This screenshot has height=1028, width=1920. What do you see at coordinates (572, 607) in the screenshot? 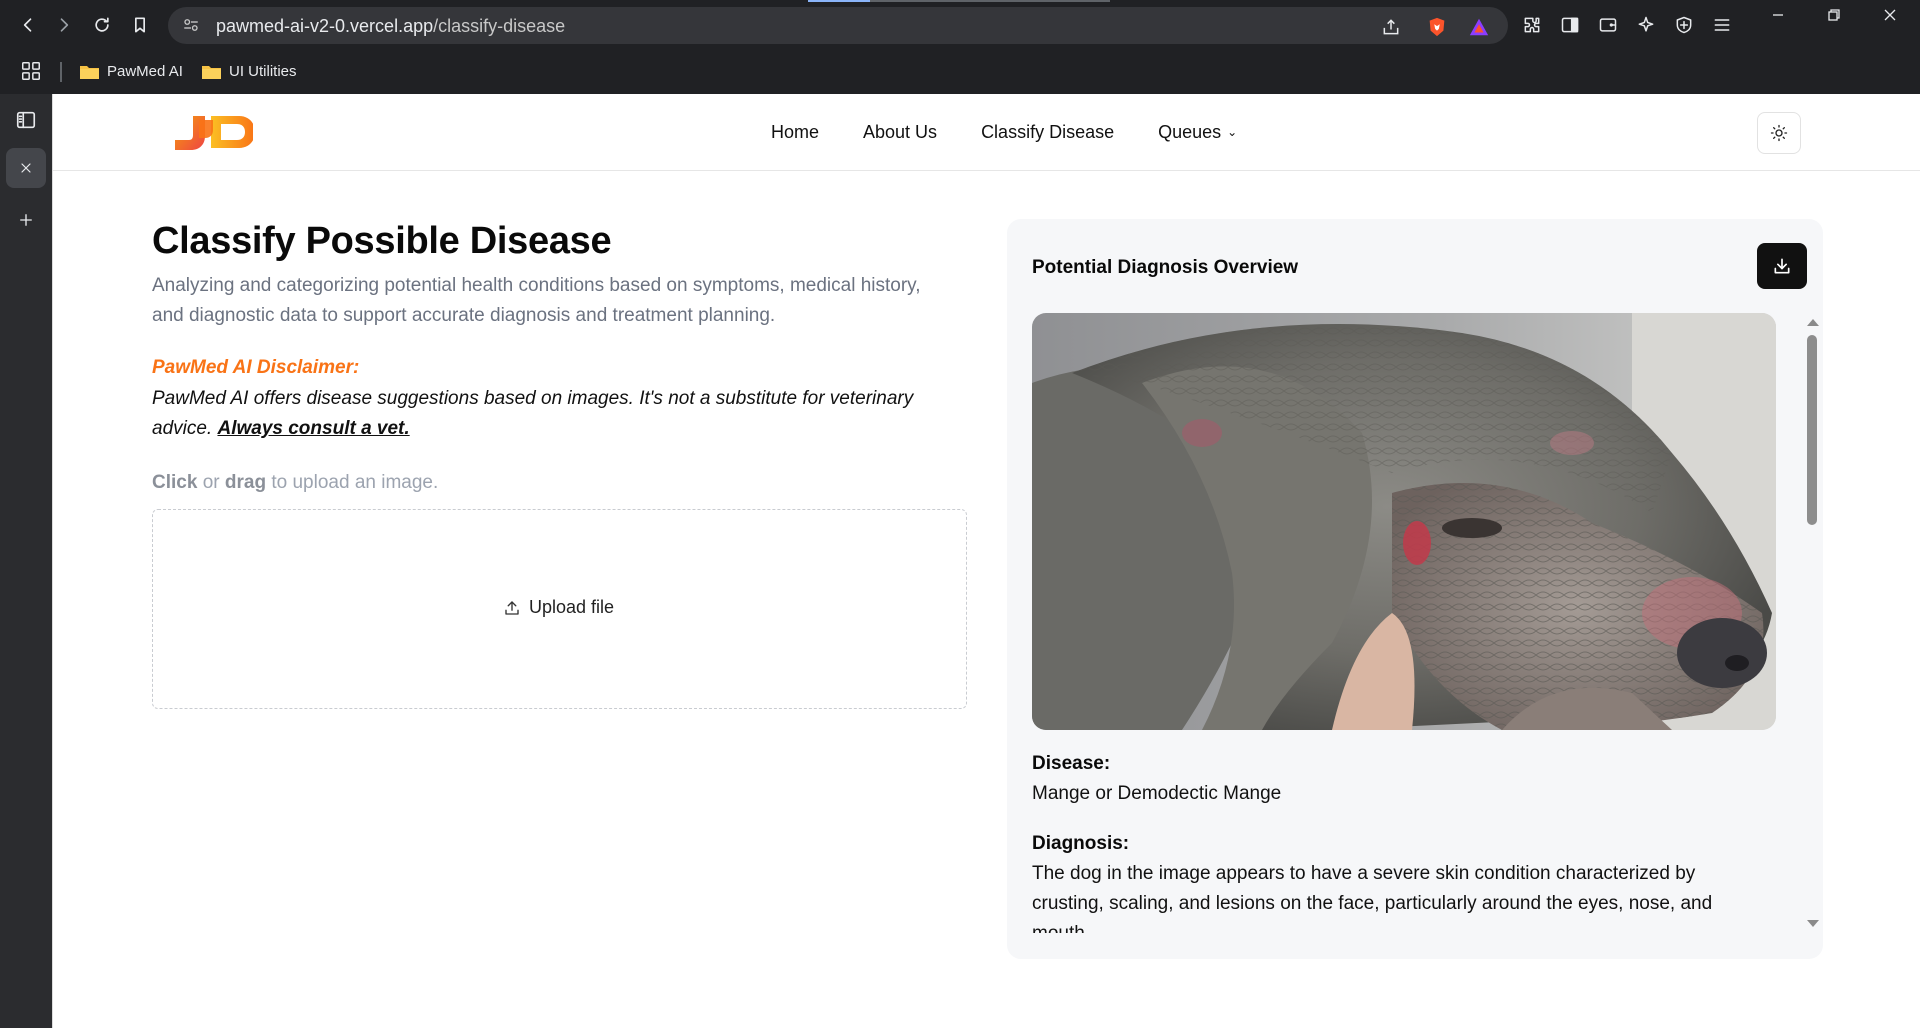
I see `upload-file-label: Upload file` at bounding box center [572, 607].